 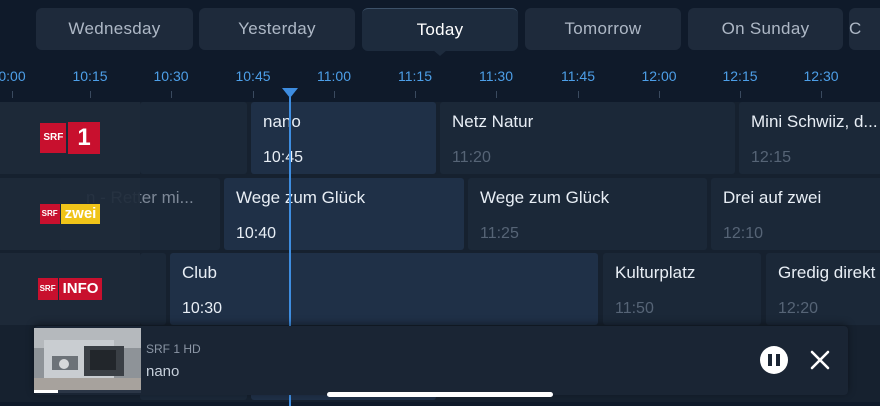 I want to click on tab-tomorrow: Tomorrow, so click(x=603, y=29).